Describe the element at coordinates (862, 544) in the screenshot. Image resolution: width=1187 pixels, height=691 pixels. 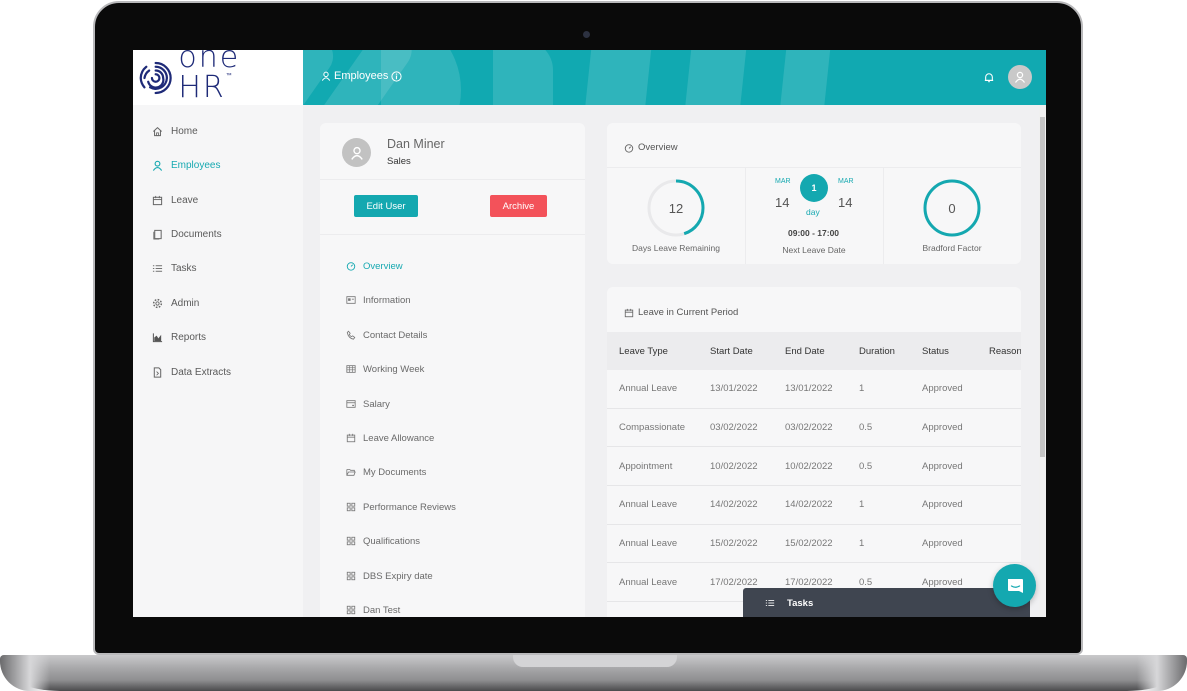
I see `cell-duration: 1` at that location.